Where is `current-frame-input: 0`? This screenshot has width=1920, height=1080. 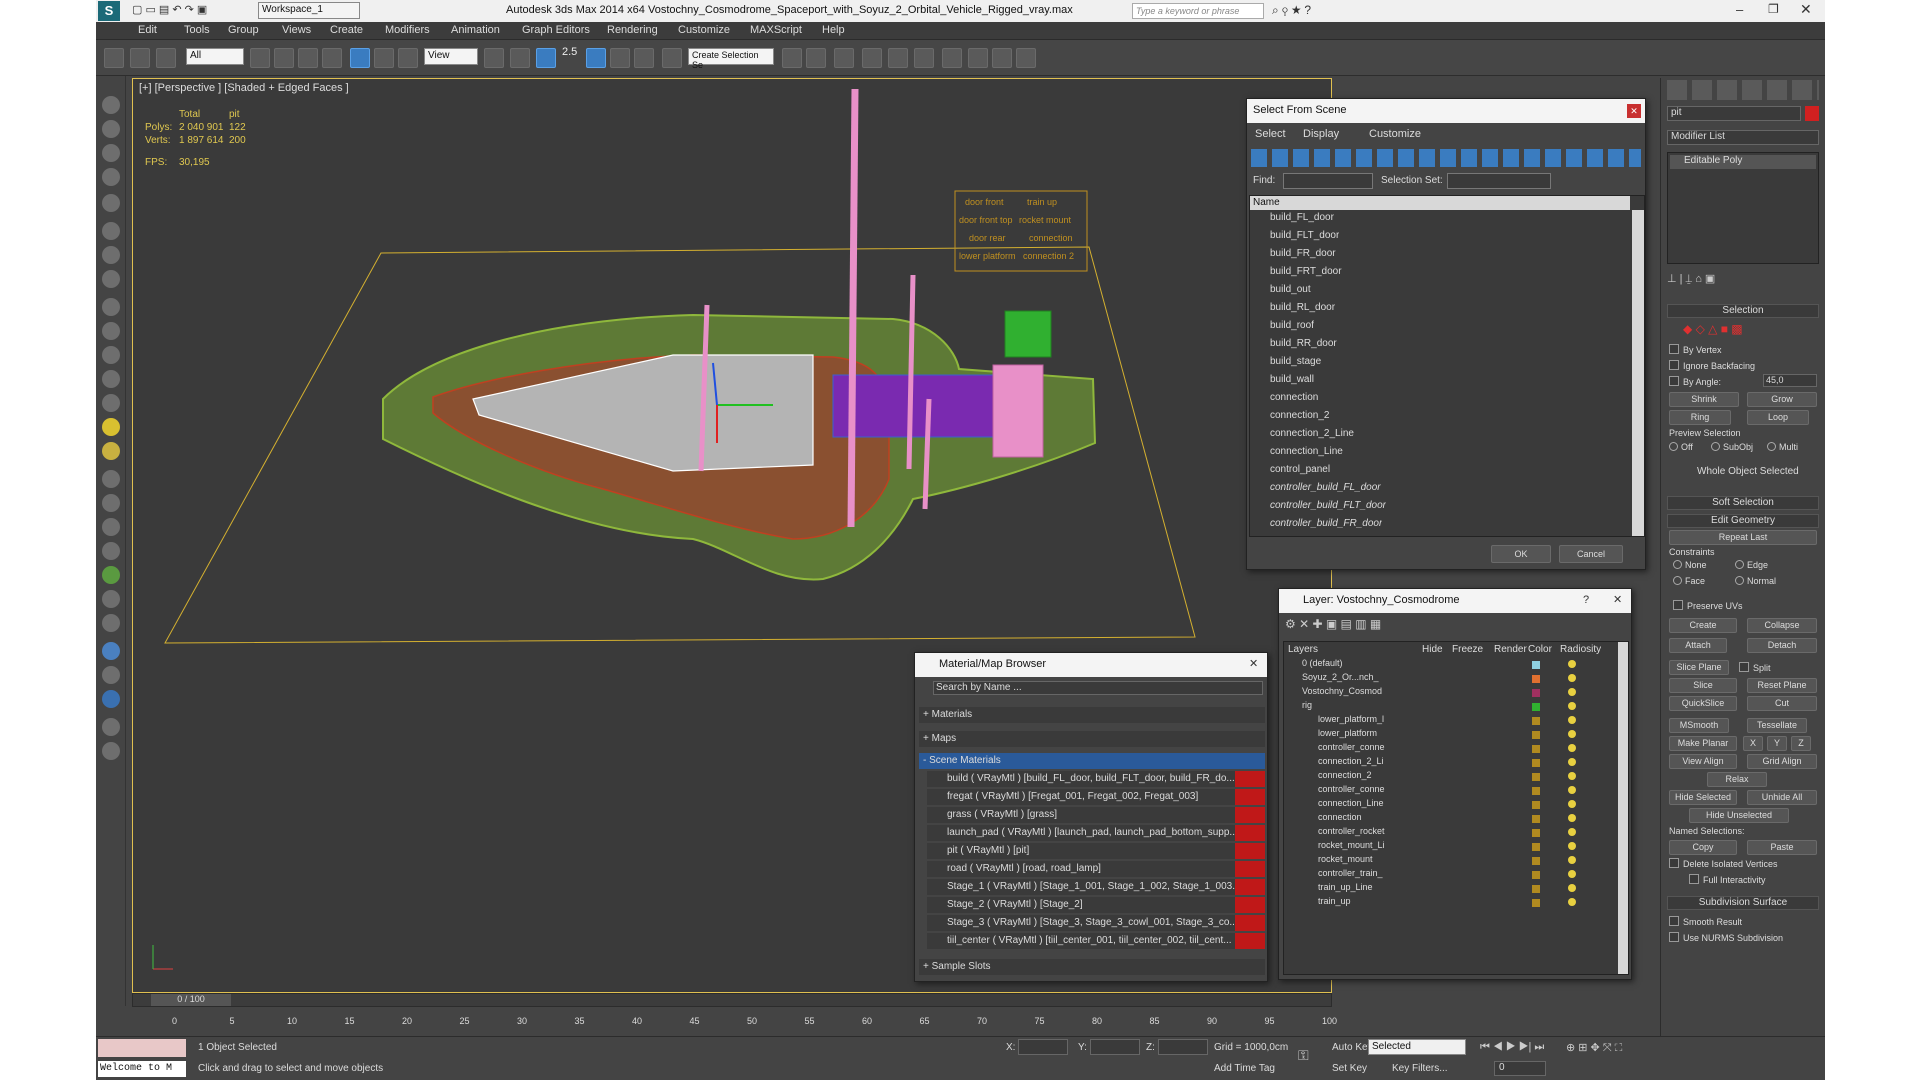 current-frame-input: 0 is located at coordinates (1520, 1068).